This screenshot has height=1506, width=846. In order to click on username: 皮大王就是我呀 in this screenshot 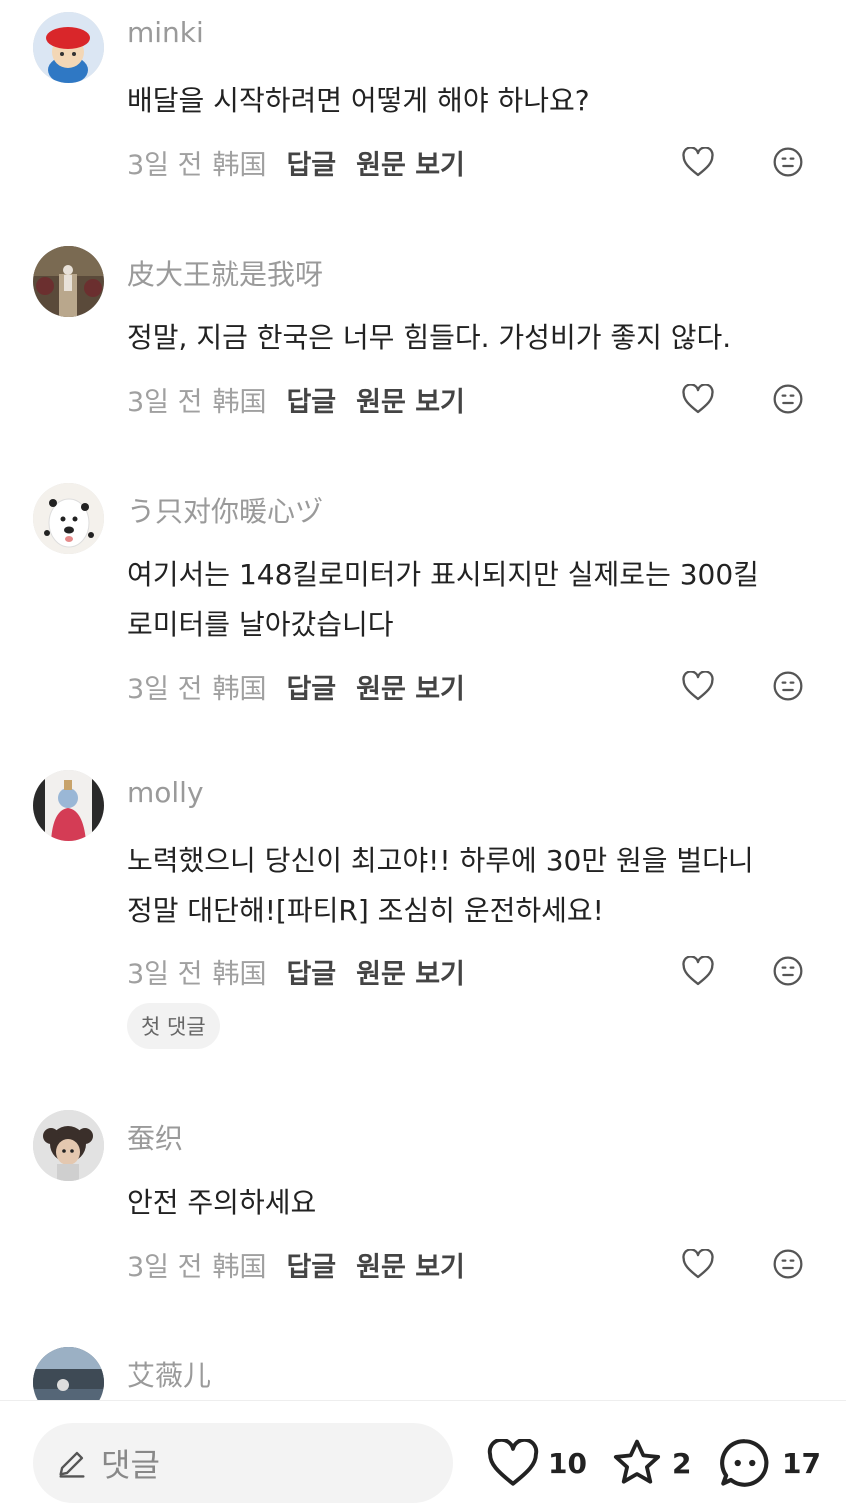, I will do `click(225, 273)`.